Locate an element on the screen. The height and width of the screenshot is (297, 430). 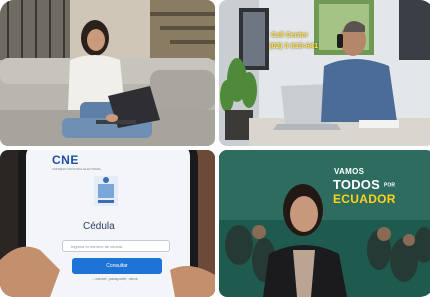
consultar-button: Consultar is located at coordinates (117, 266).